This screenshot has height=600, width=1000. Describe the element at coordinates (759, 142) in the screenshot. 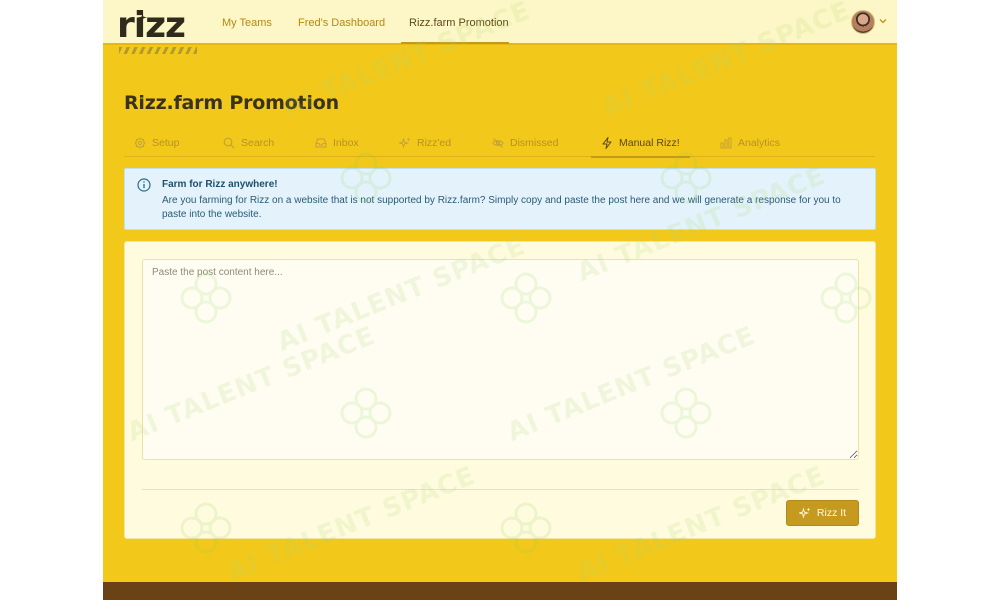

I see `tab-label: Analytics` at that location.